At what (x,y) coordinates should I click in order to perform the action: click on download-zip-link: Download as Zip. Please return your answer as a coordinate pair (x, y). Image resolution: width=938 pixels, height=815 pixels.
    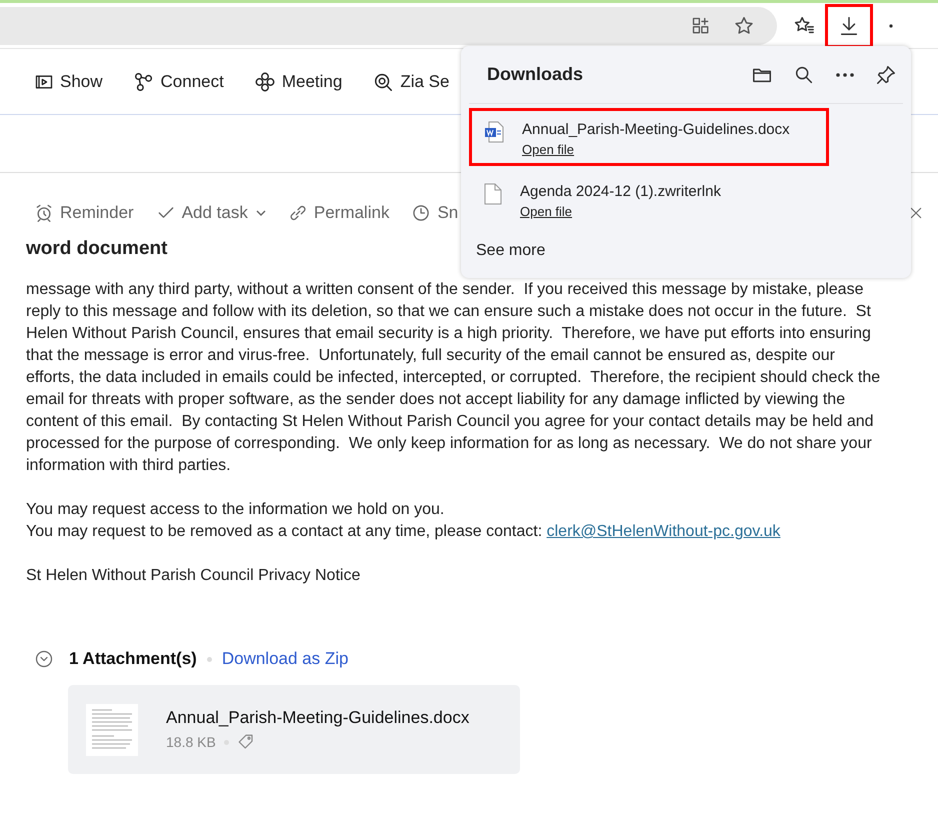
    Looking at the image, I should click on (285, 659).